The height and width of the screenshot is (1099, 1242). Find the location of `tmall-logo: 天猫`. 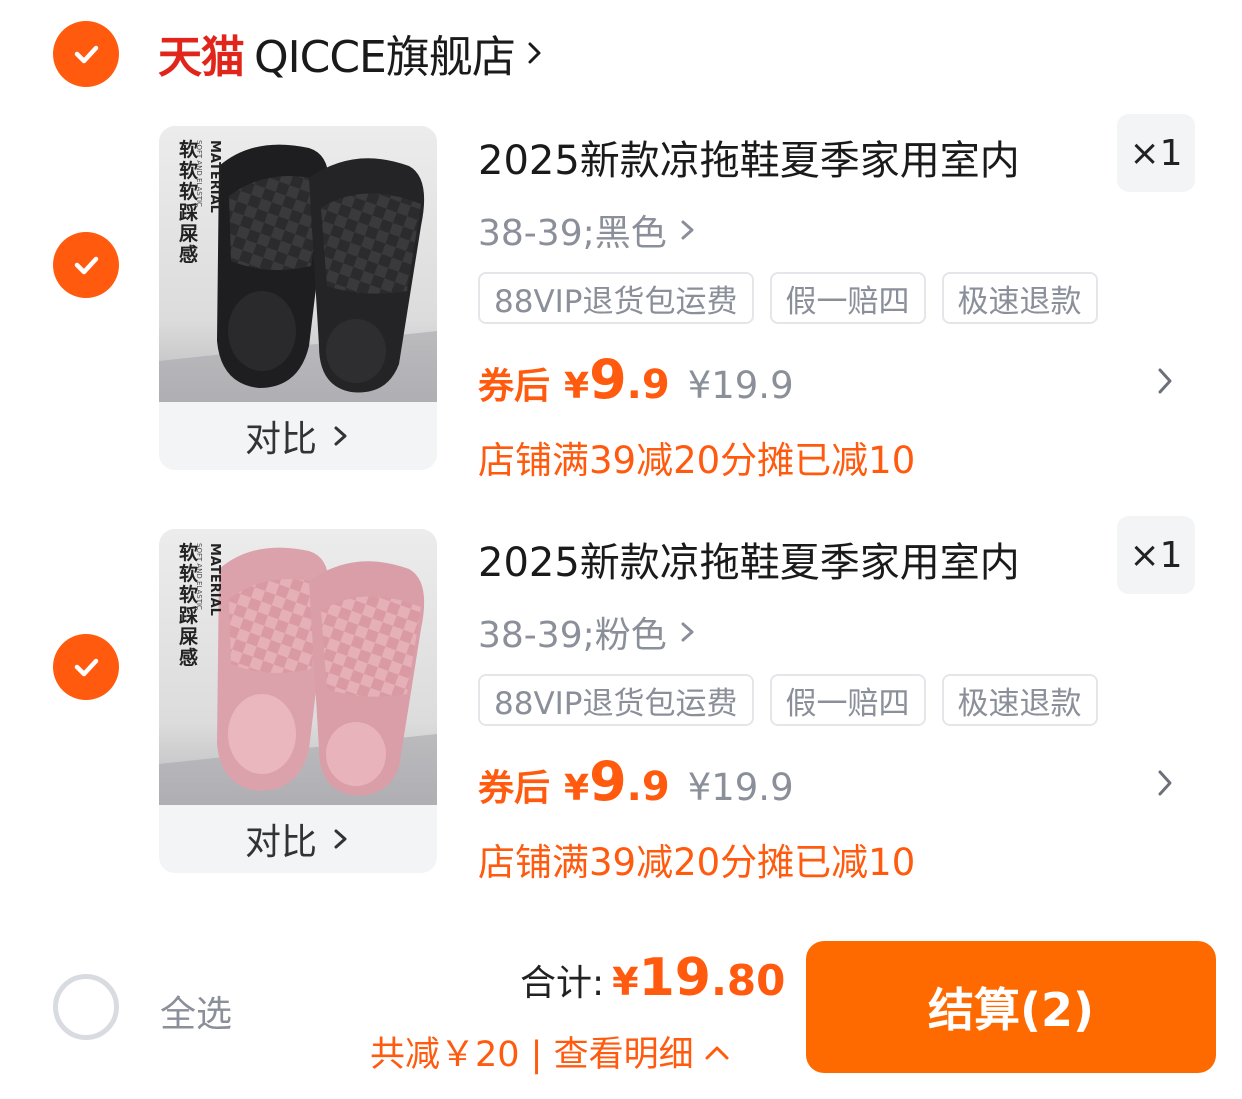

tmall-logo: 天猫 is located at coordinates (201, 57).